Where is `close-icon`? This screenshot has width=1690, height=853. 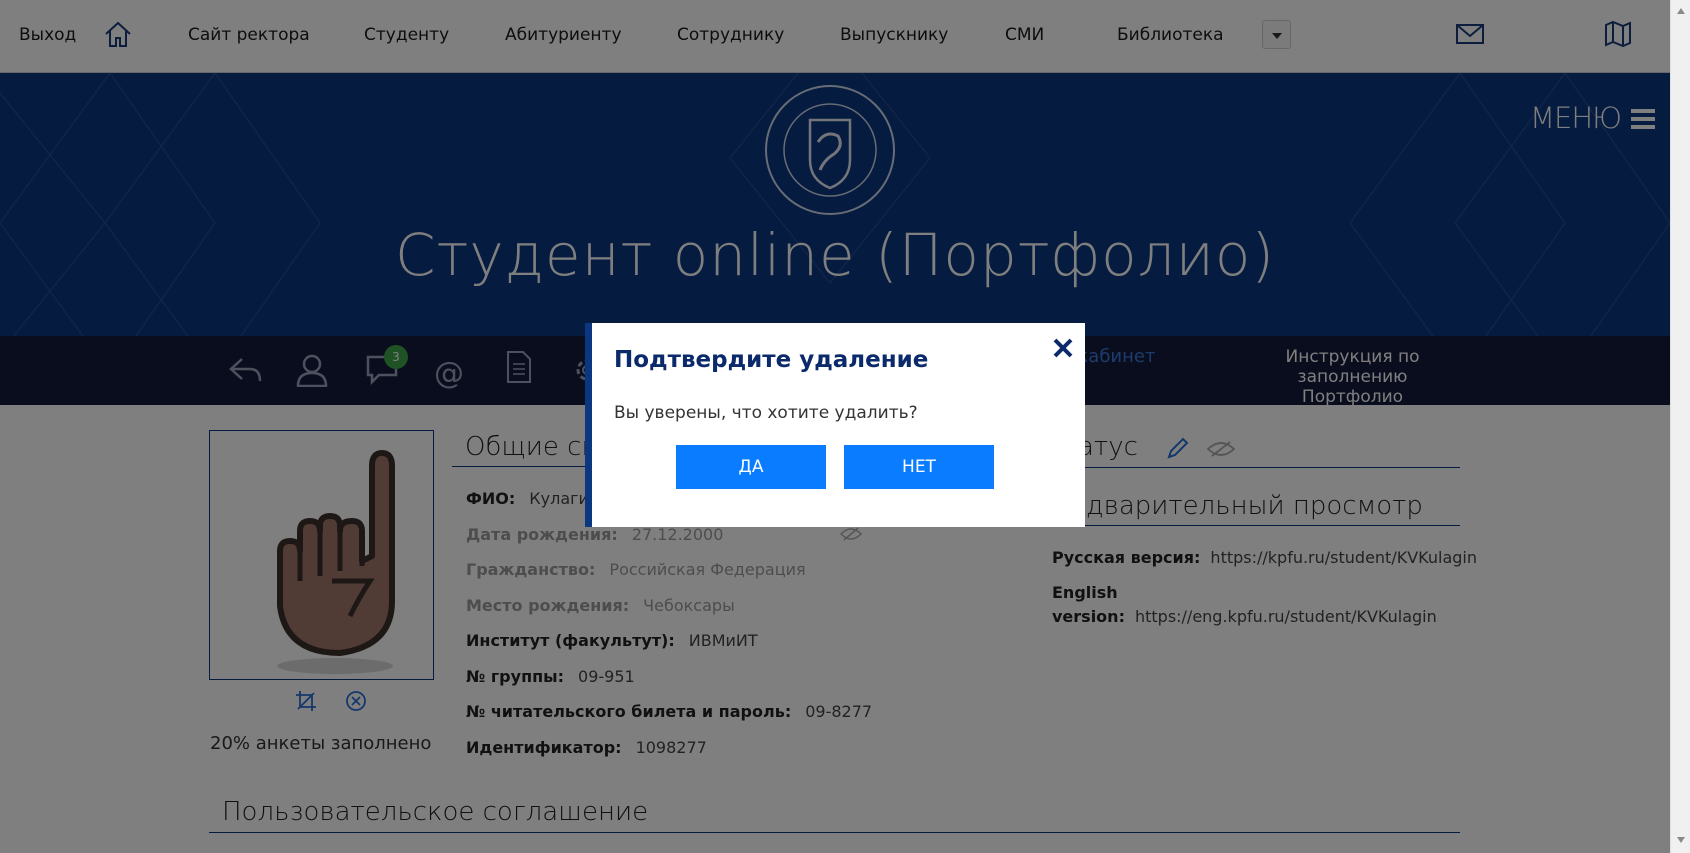 close-icon is located at coordinates (1063, 348).